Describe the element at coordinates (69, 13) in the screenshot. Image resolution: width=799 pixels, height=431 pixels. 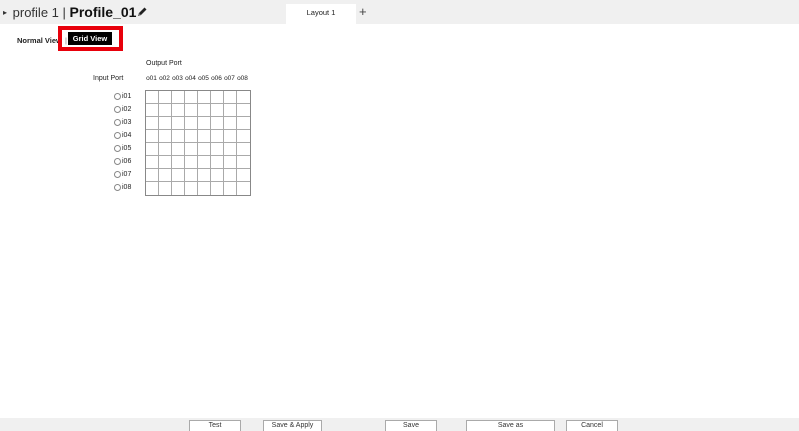
I see `profile-title: ▸ profile 1 | Profile_01` at that location.